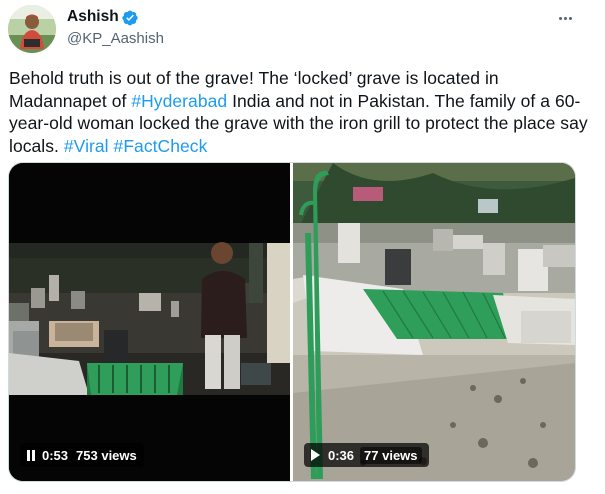 This screenshot has width=605, height=494. I want to click on author-handle: @KP_Aashish, so click(115, 38).